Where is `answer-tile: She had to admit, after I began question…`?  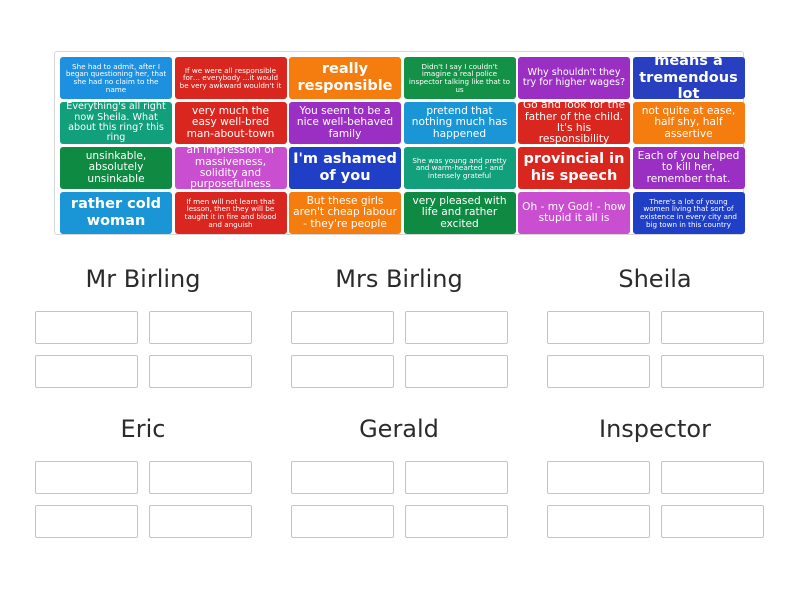
answer-tile: She had to admit, after I began question… is located at coordinates (116, 78).